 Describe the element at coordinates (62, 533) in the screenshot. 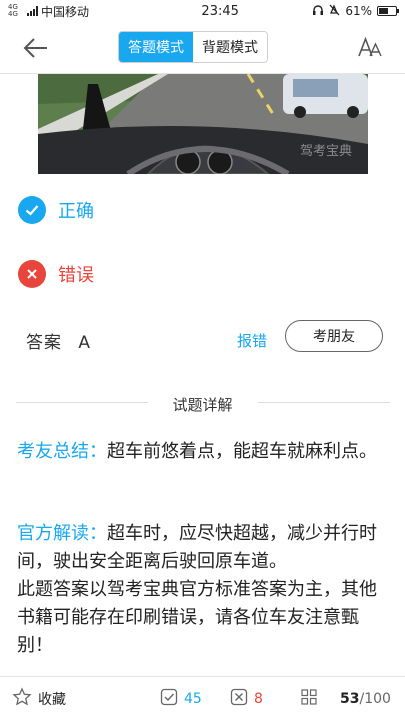

I see `official-tag: 官方解读：` at that location.